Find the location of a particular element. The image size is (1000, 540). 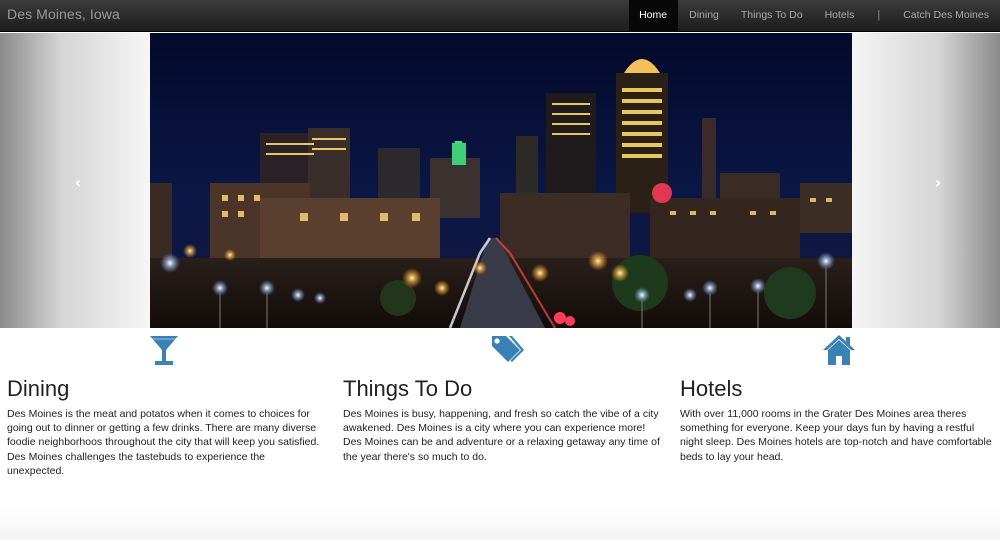

brand-title: Des Moines, Iowa is located at coordinates (63, 14).